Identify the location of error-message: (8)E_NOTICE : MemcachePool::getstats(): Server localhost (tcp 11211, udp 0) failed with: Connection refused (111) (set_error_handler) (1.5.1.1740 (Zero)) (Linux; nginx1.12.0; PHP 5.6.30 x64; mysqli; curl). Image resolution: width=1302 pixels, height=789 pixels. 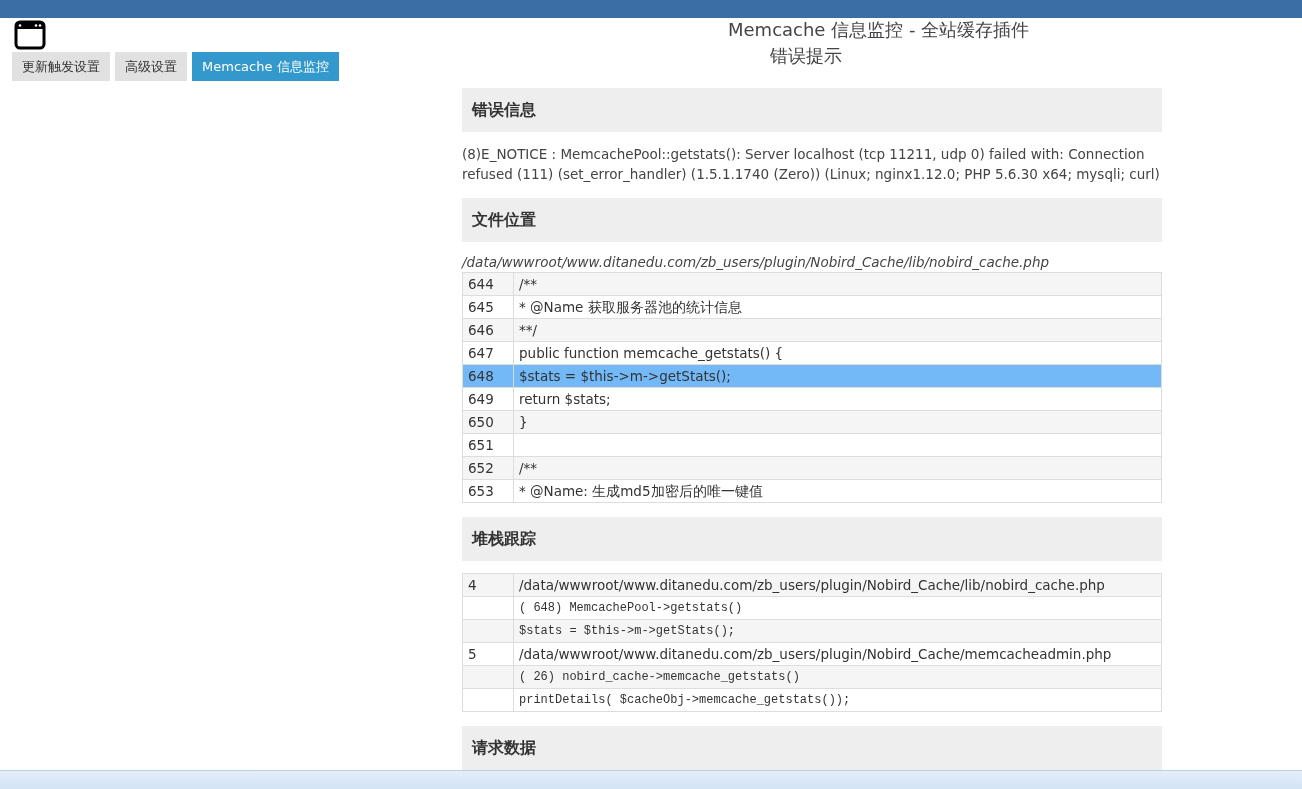
(811, 164).